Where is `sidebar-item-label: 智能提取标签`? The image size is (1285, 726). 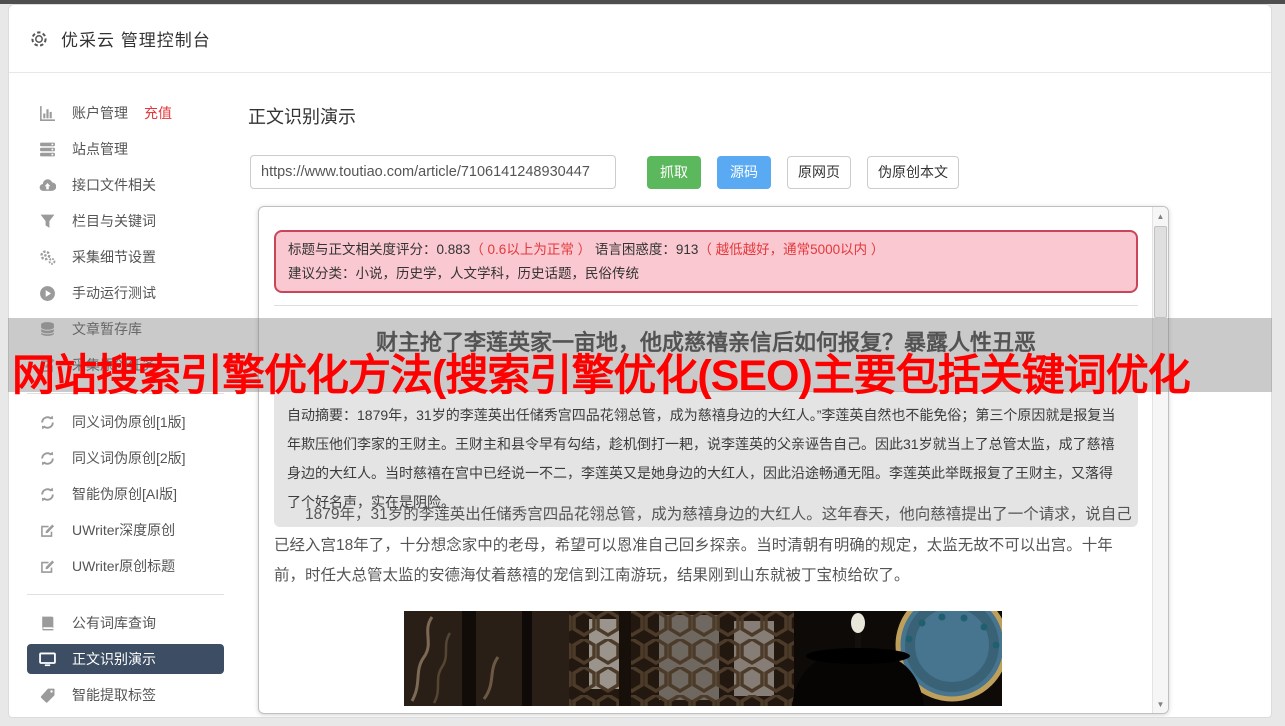
sidebar-item-label: 智能提取标签 is located at coordinates (114, 695).